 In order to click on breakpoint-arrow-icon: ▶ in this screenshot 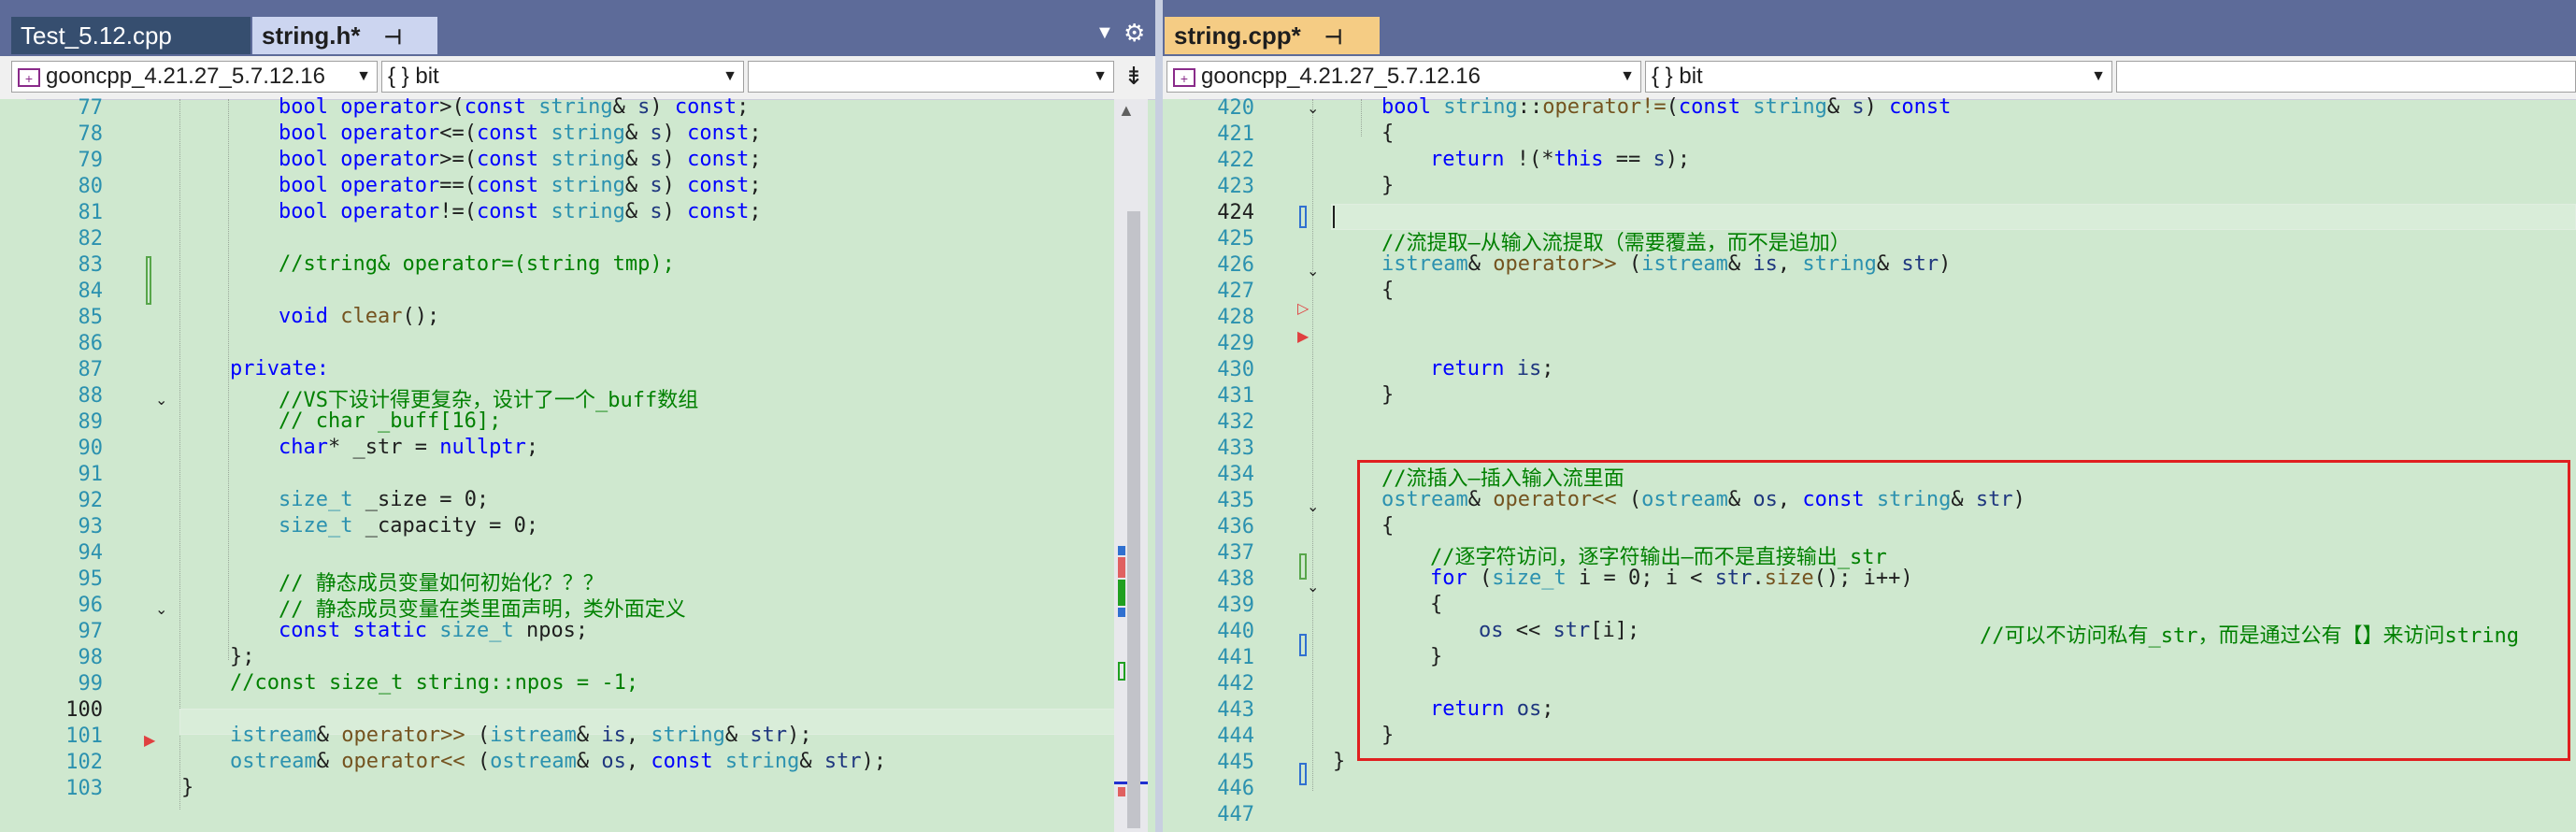, I will do `click(1303, 337)`.